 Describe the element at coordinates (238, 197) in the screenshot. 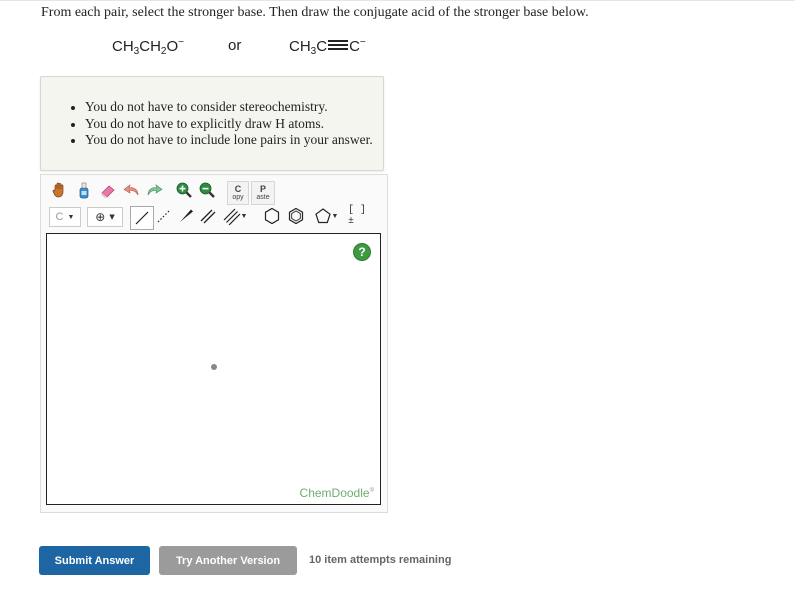

I see `copy-label-bottom: opy` at that location.